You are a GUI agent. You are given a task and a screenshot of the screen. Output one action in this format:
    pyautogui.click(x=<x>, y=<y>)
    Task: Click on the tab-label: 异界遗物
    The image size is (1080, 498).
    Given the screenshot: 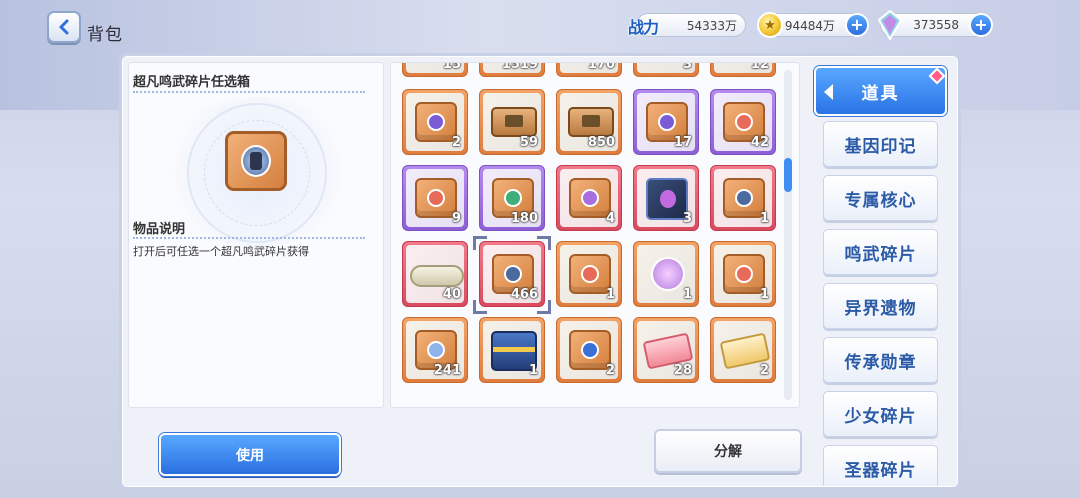 What is the action you would take?
    pyautogui.click(x=880, y=308)
    